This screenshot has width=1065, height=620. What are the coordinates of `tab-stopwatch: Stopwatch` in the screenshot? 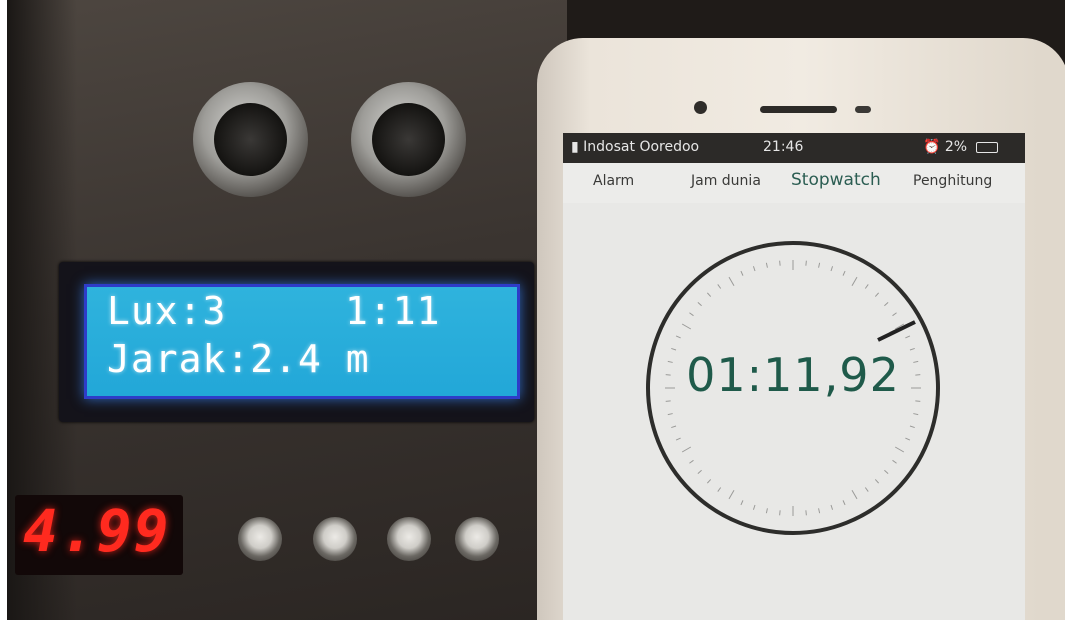 It's located at (836, 180).